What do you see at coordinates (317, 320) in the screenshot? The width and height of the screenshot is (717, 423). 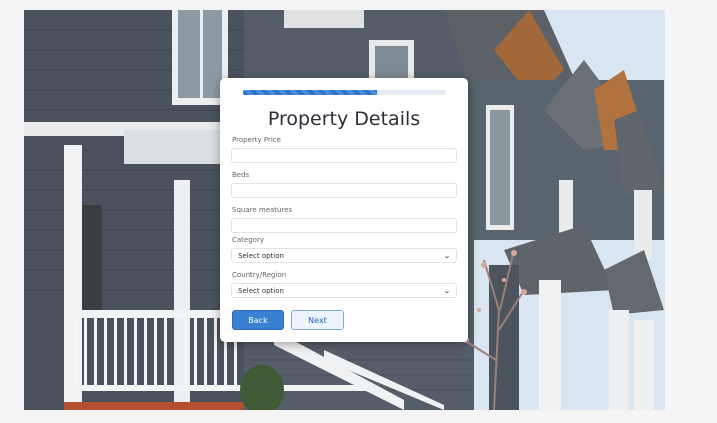 I see `next-button: Next` at bounding box center [317, 320].